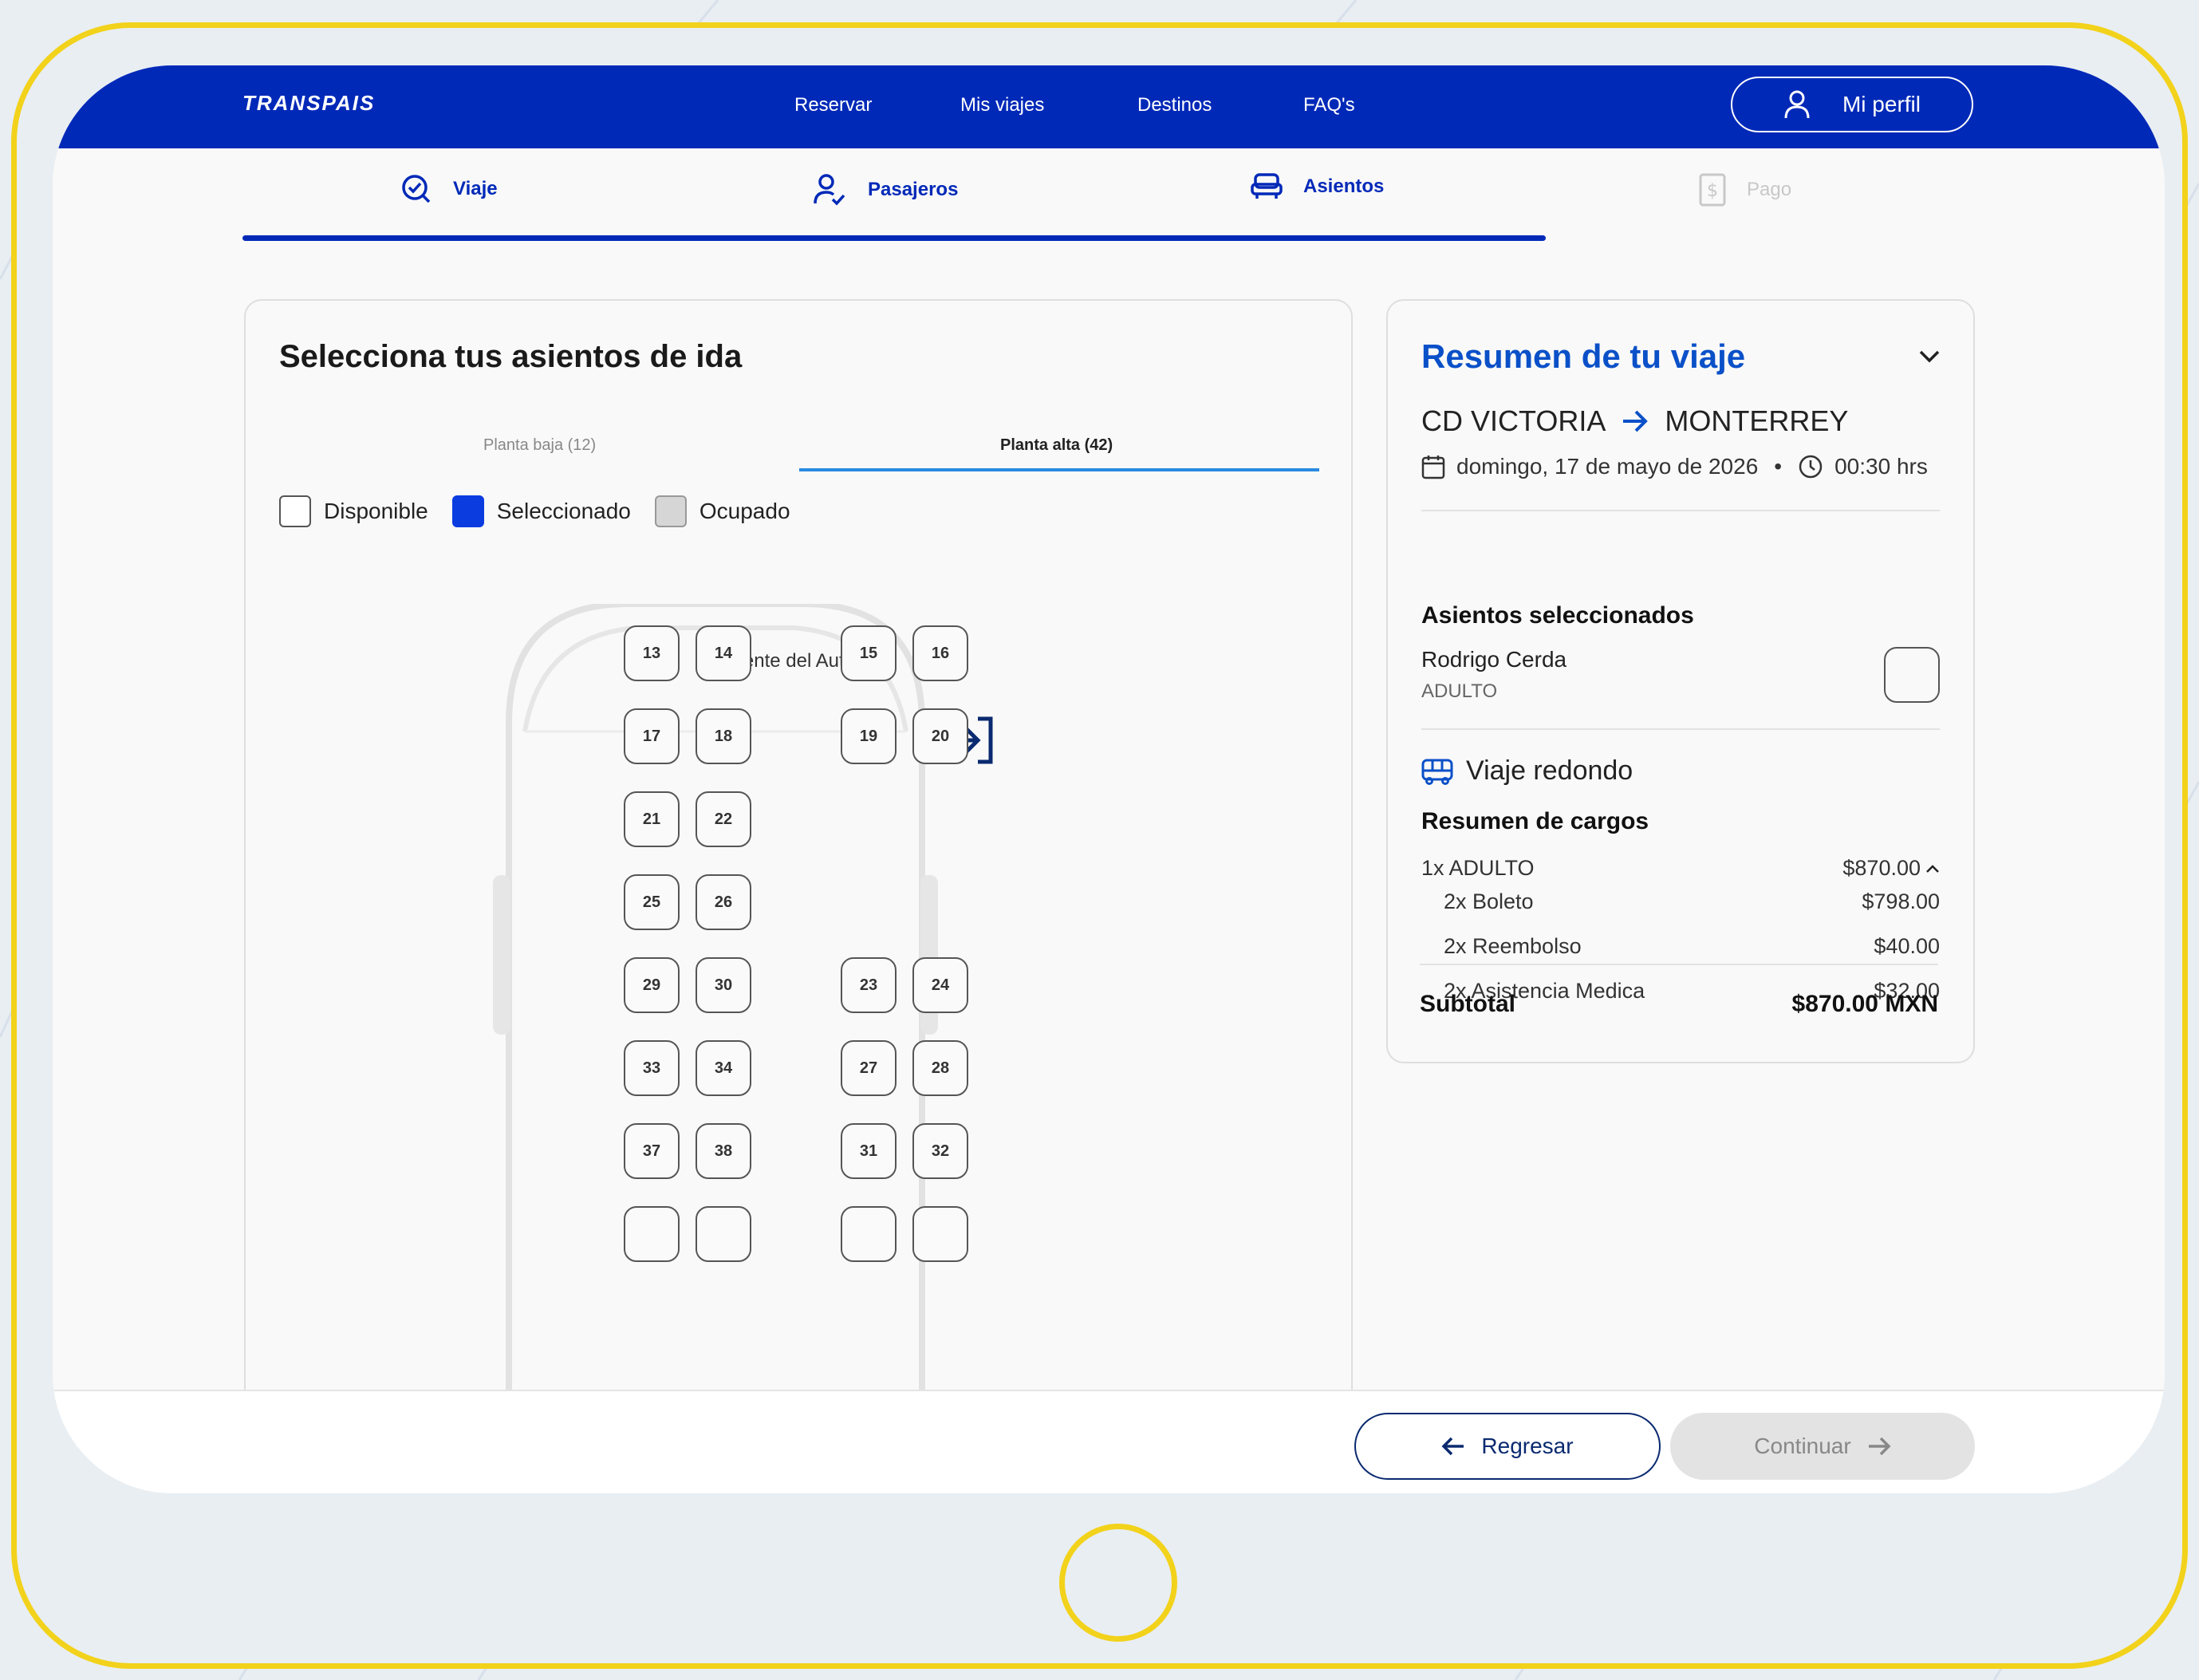  What do you see at coordinates (652, 902) in the screenshot?
I see `seat-25: 25` at bounding box center [652, 902].